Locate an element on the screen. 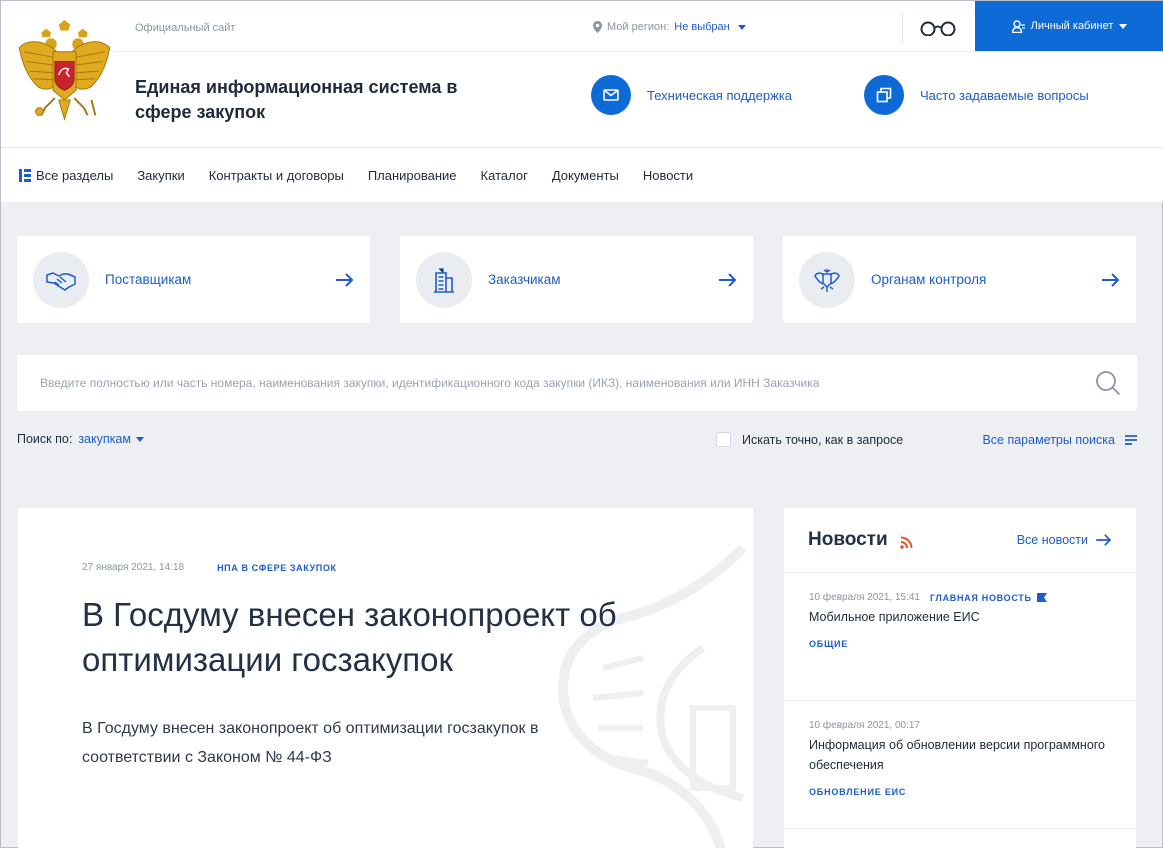  faq-link: Часто задаваемые вопросы is located at coordinates (976, 95).